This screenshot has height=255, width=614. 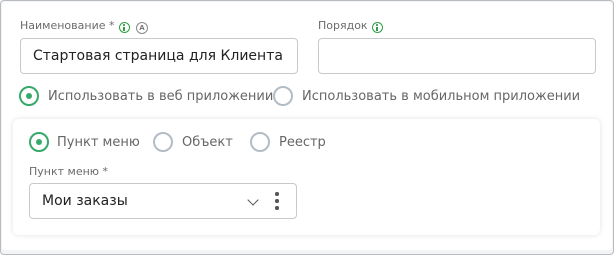 I want to click on radio-object-label: Объект, so click(x=207, y=142).